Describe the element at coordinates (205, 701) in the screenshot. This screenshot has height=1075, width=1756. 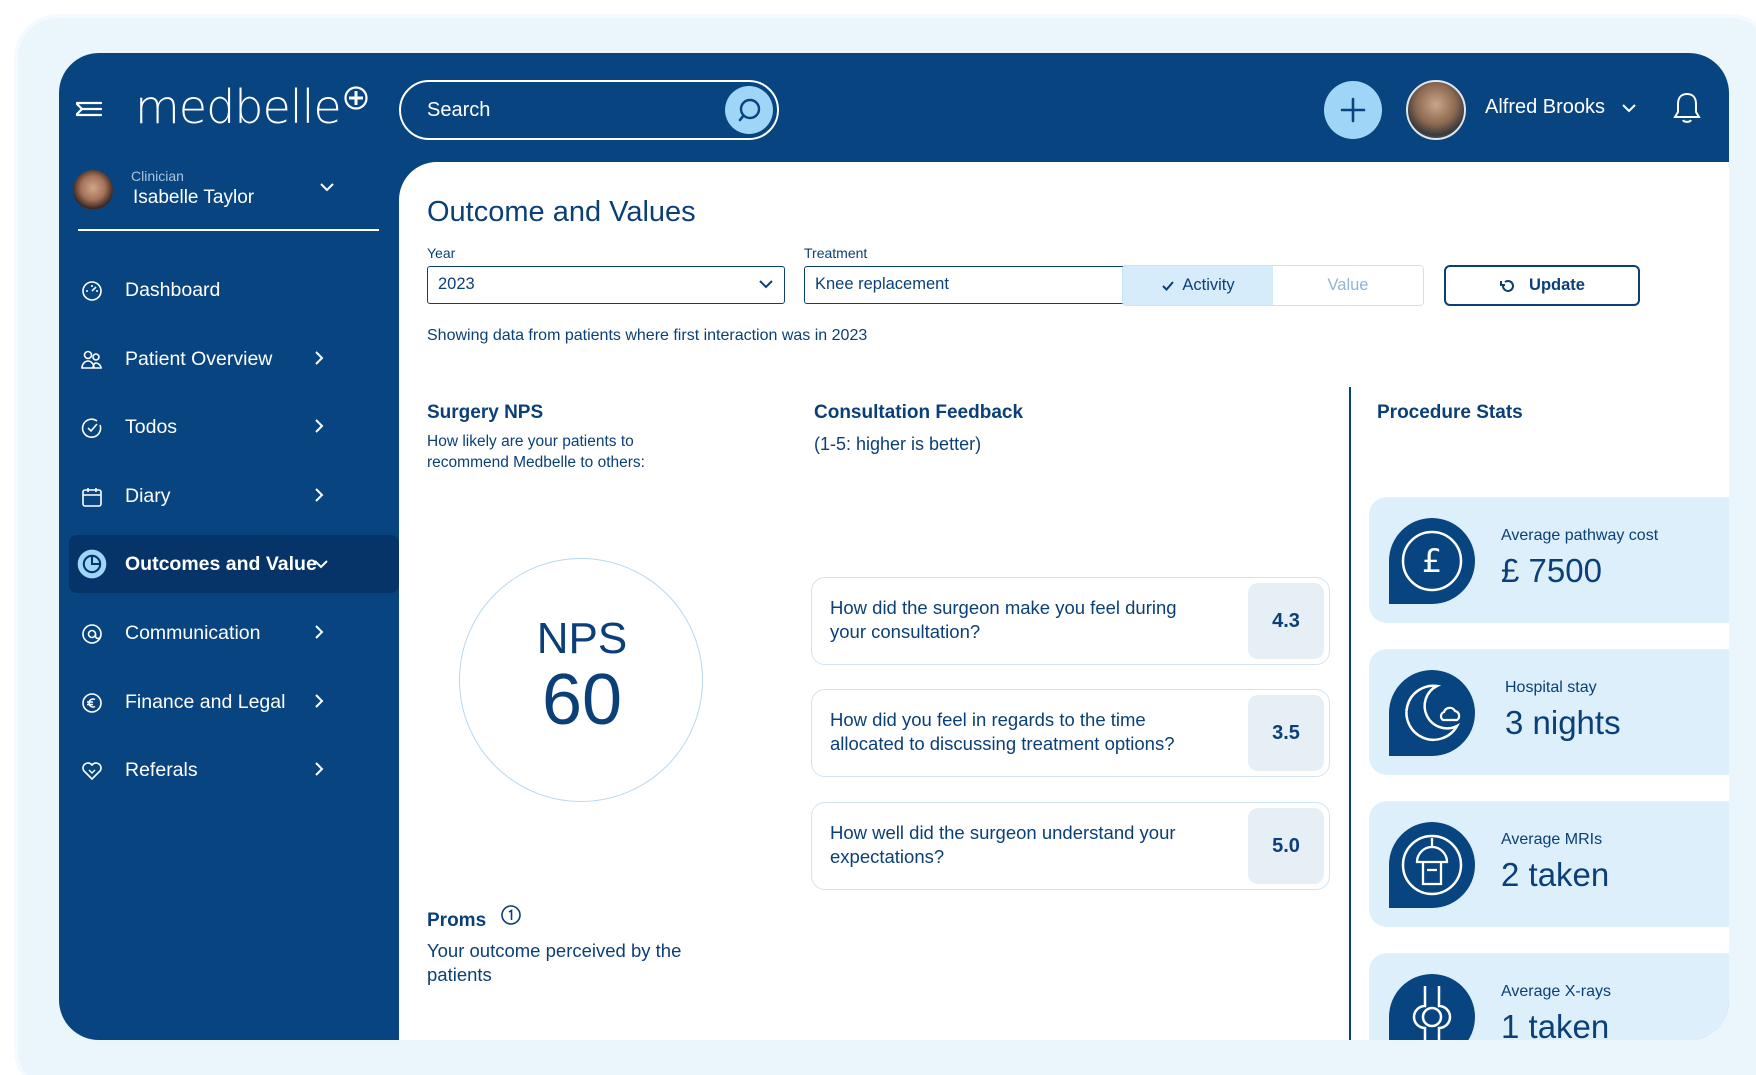
I see `sidebar-item-label: Finance and Legal` at that location.